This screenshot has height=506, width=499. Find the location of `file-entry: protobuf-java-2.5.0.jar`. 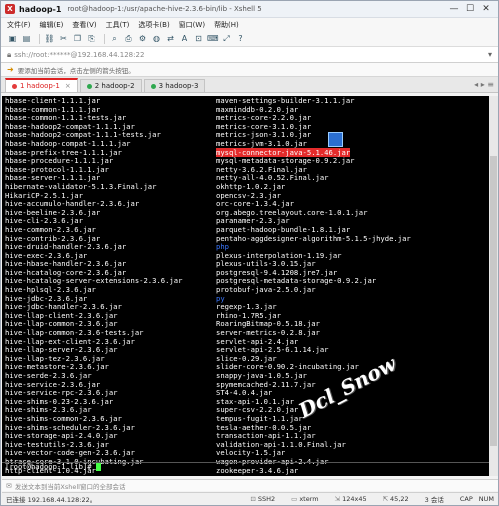

file-entry: protobuf-java-2.5.0.jar is located at coordinates (266, 290).